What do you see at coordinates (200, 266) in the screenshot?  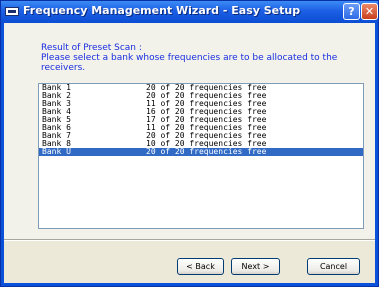 I see `back-button: < Back` at bounding box center [200, 266].